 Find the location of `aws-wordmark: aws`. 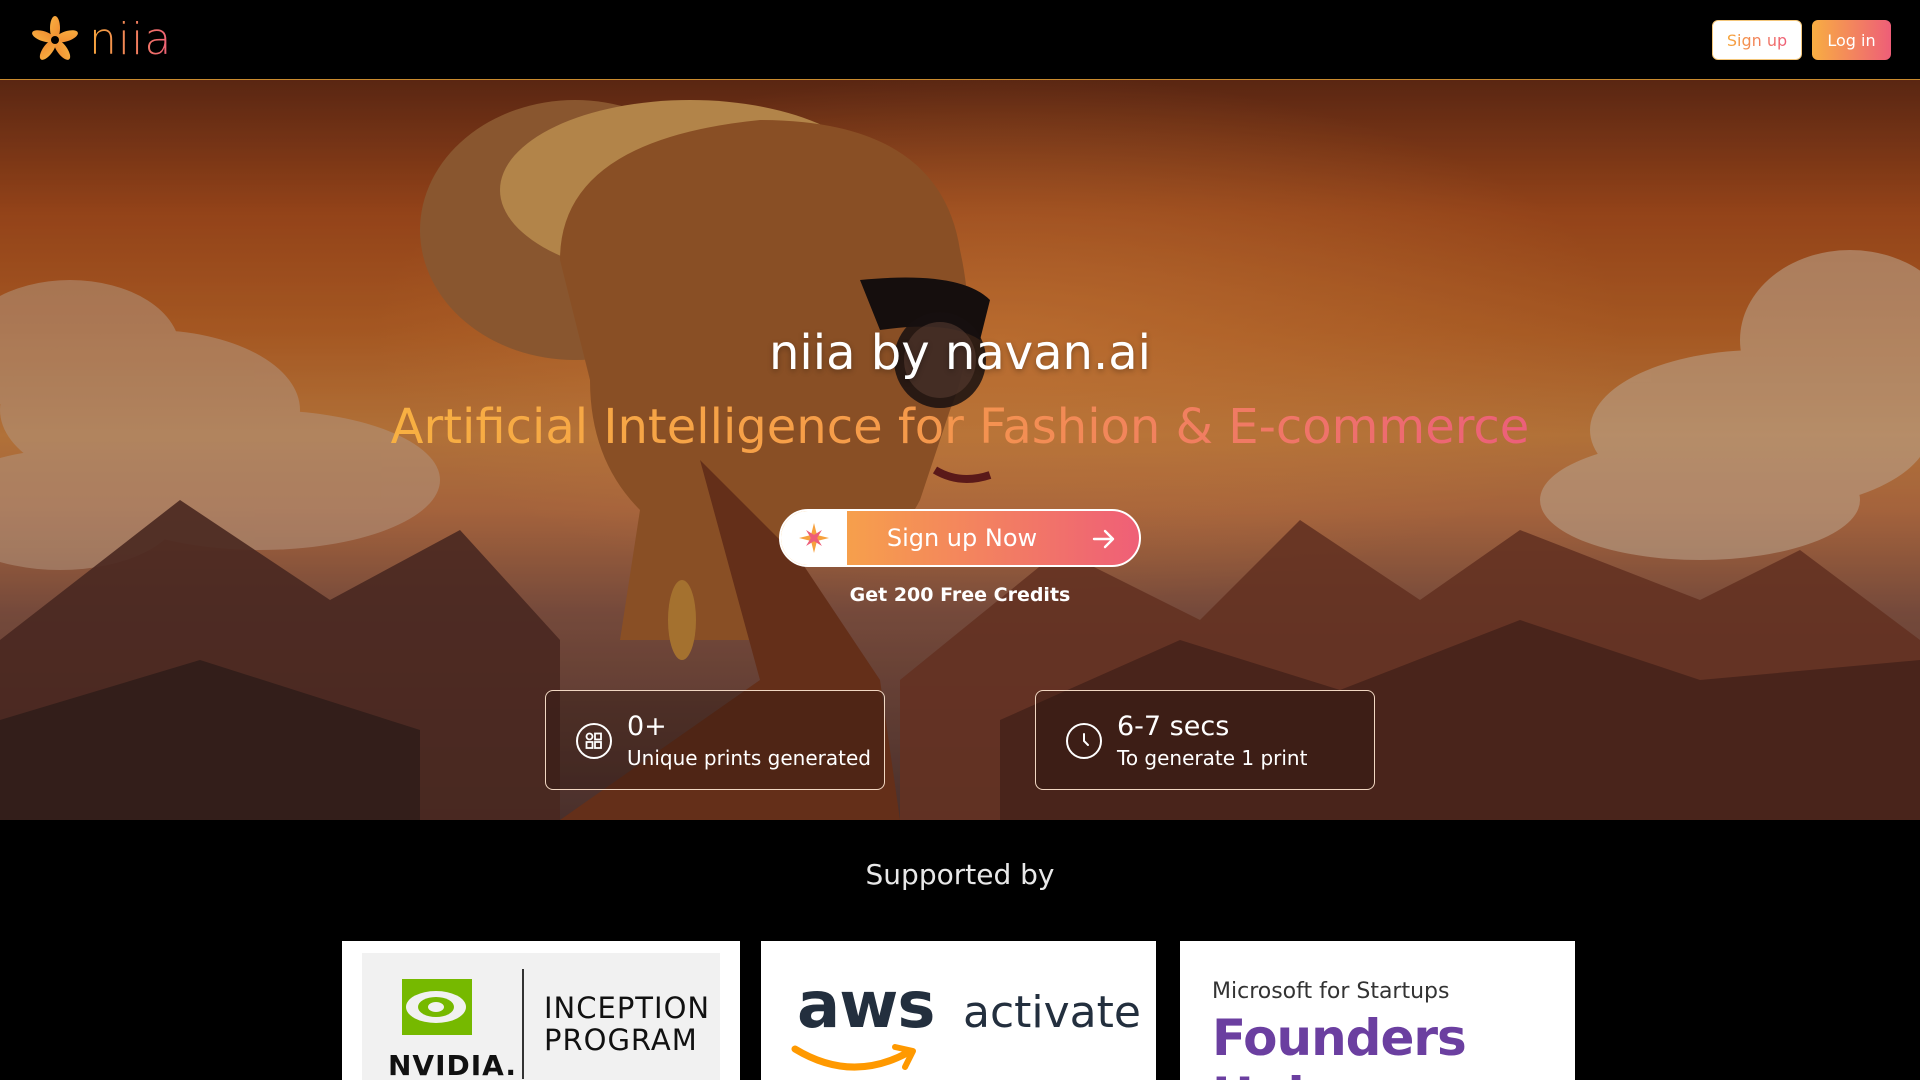

aws-wordmark: aws is located at coordinates (866, 1006).